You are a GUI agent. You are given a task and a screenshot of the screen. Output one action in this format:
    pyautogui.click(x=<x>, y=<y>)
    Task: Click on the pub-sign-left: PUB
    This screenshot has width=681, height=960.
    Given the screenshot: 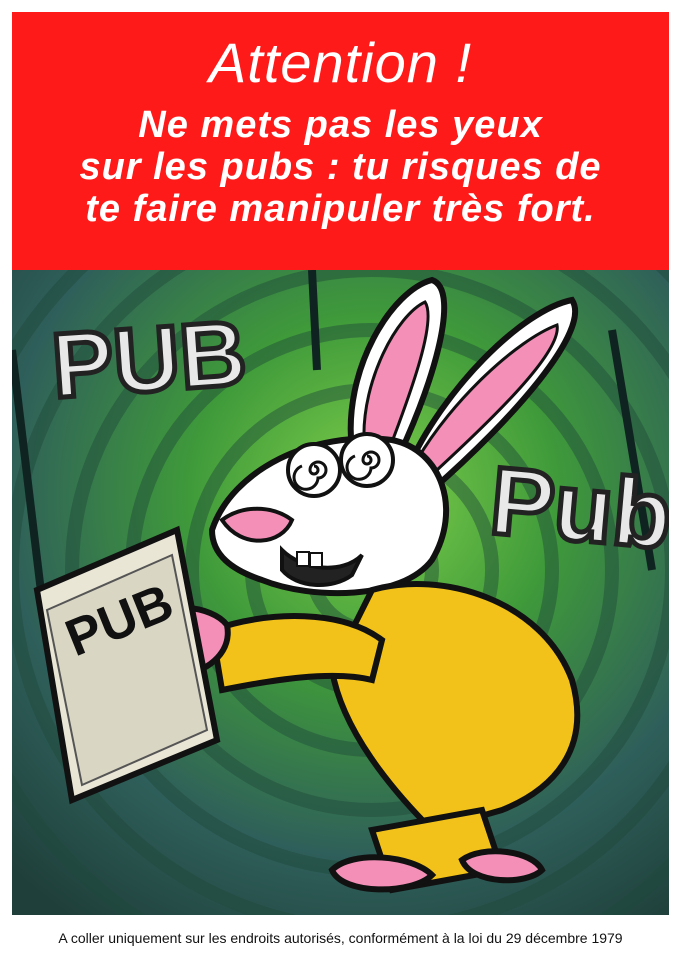 What is the action you would take?
    pyautogui.click(x=149, y=359)
    